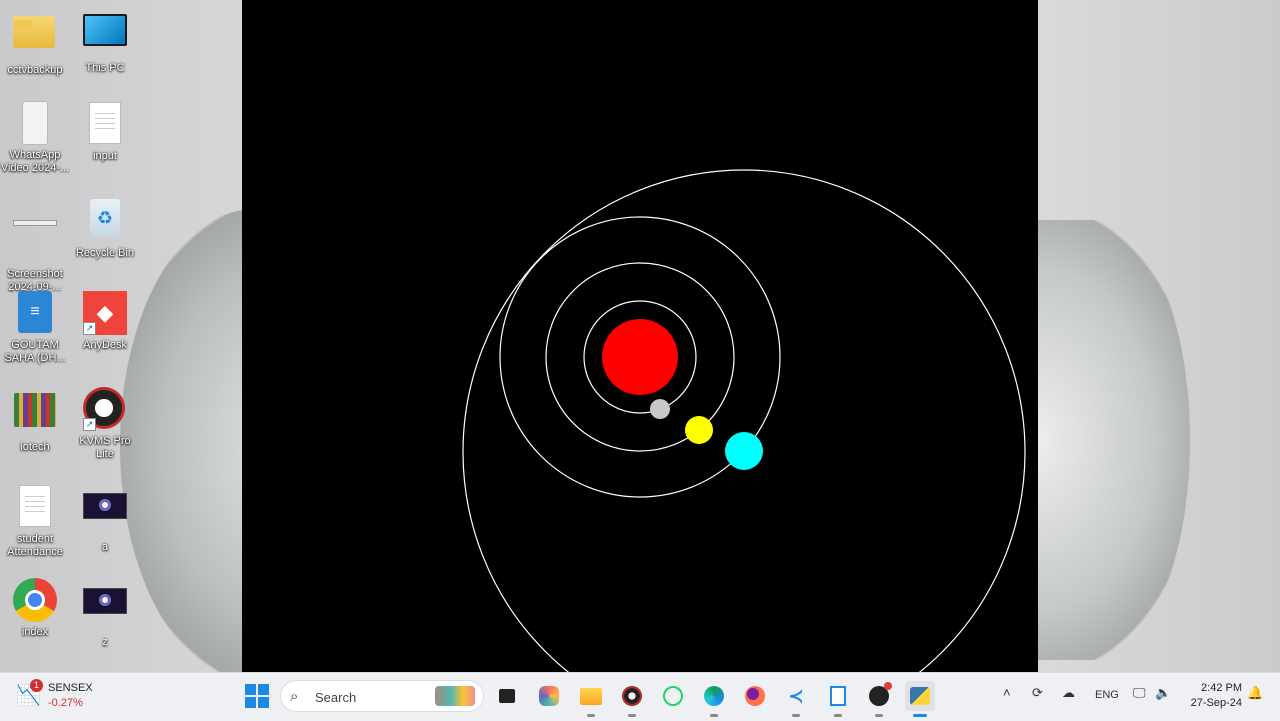 Image resolution: width=1280 pixels, height=721 pixels. I want to click on desktop-icon-a: a, so click(105, 518).